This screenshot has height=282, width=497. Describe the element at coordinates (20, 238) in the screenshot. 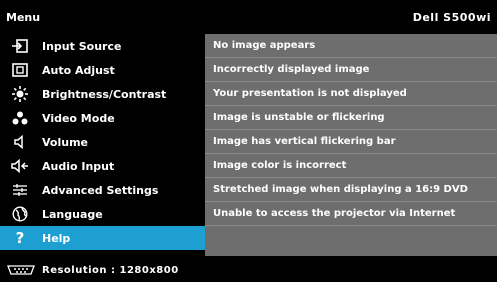

I see `help-icon: ?` at that location.